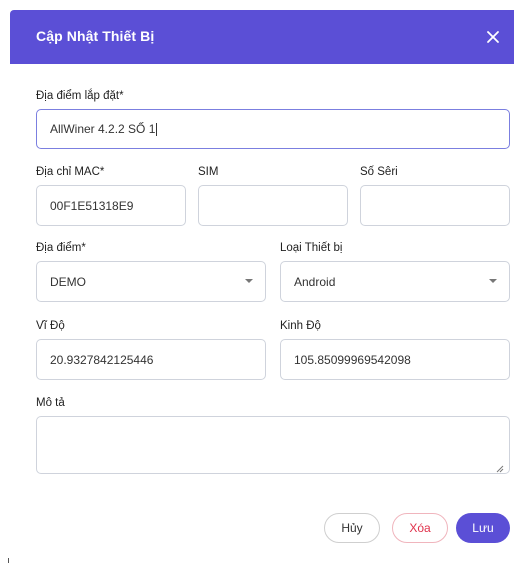 The height and width of the screenshot is (567, 524). What do you see at coordinates (352, 528) in the screenshot?
I see `cancel-button: Hủy` at bounding box center [352, 528].